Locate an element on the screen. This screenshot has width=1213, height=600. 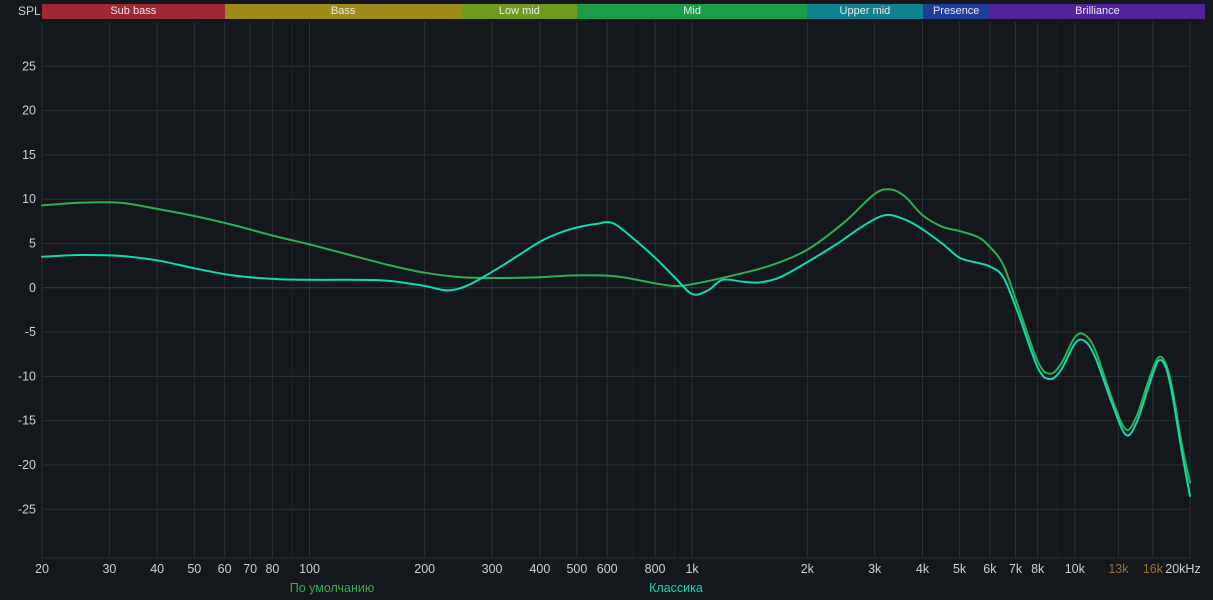
y-tick--5: -5 is located at coordinates (30, 332).